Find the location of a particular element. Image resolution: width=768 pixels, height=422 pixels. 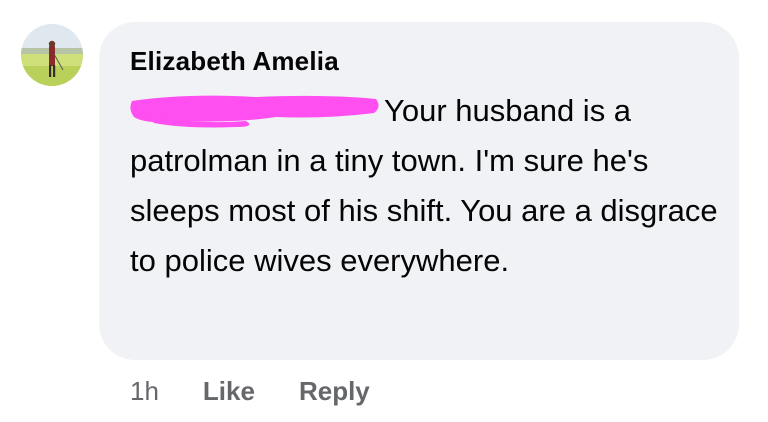

comment-timestamp: 1h is located at coordinates (144, 391).